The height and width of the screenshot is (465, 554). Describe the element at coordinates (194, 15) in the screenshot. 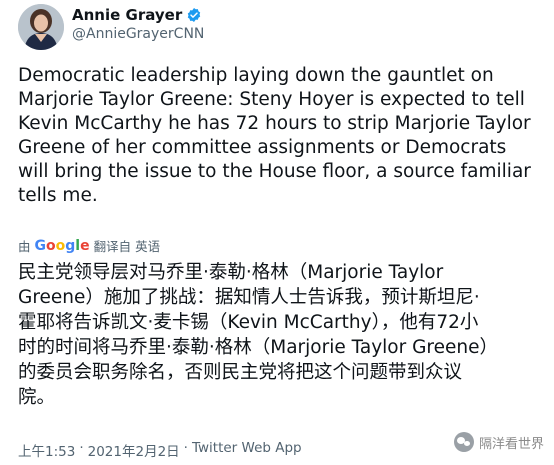

I see `verified-badge-icon` at that location.